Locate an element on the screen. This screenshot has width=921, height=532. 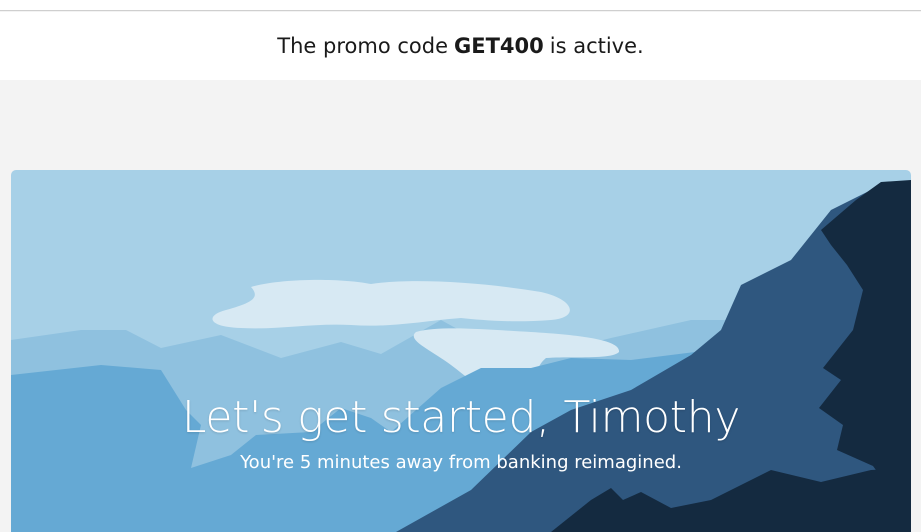
cloud-shape is located at coordinates (391, 304).